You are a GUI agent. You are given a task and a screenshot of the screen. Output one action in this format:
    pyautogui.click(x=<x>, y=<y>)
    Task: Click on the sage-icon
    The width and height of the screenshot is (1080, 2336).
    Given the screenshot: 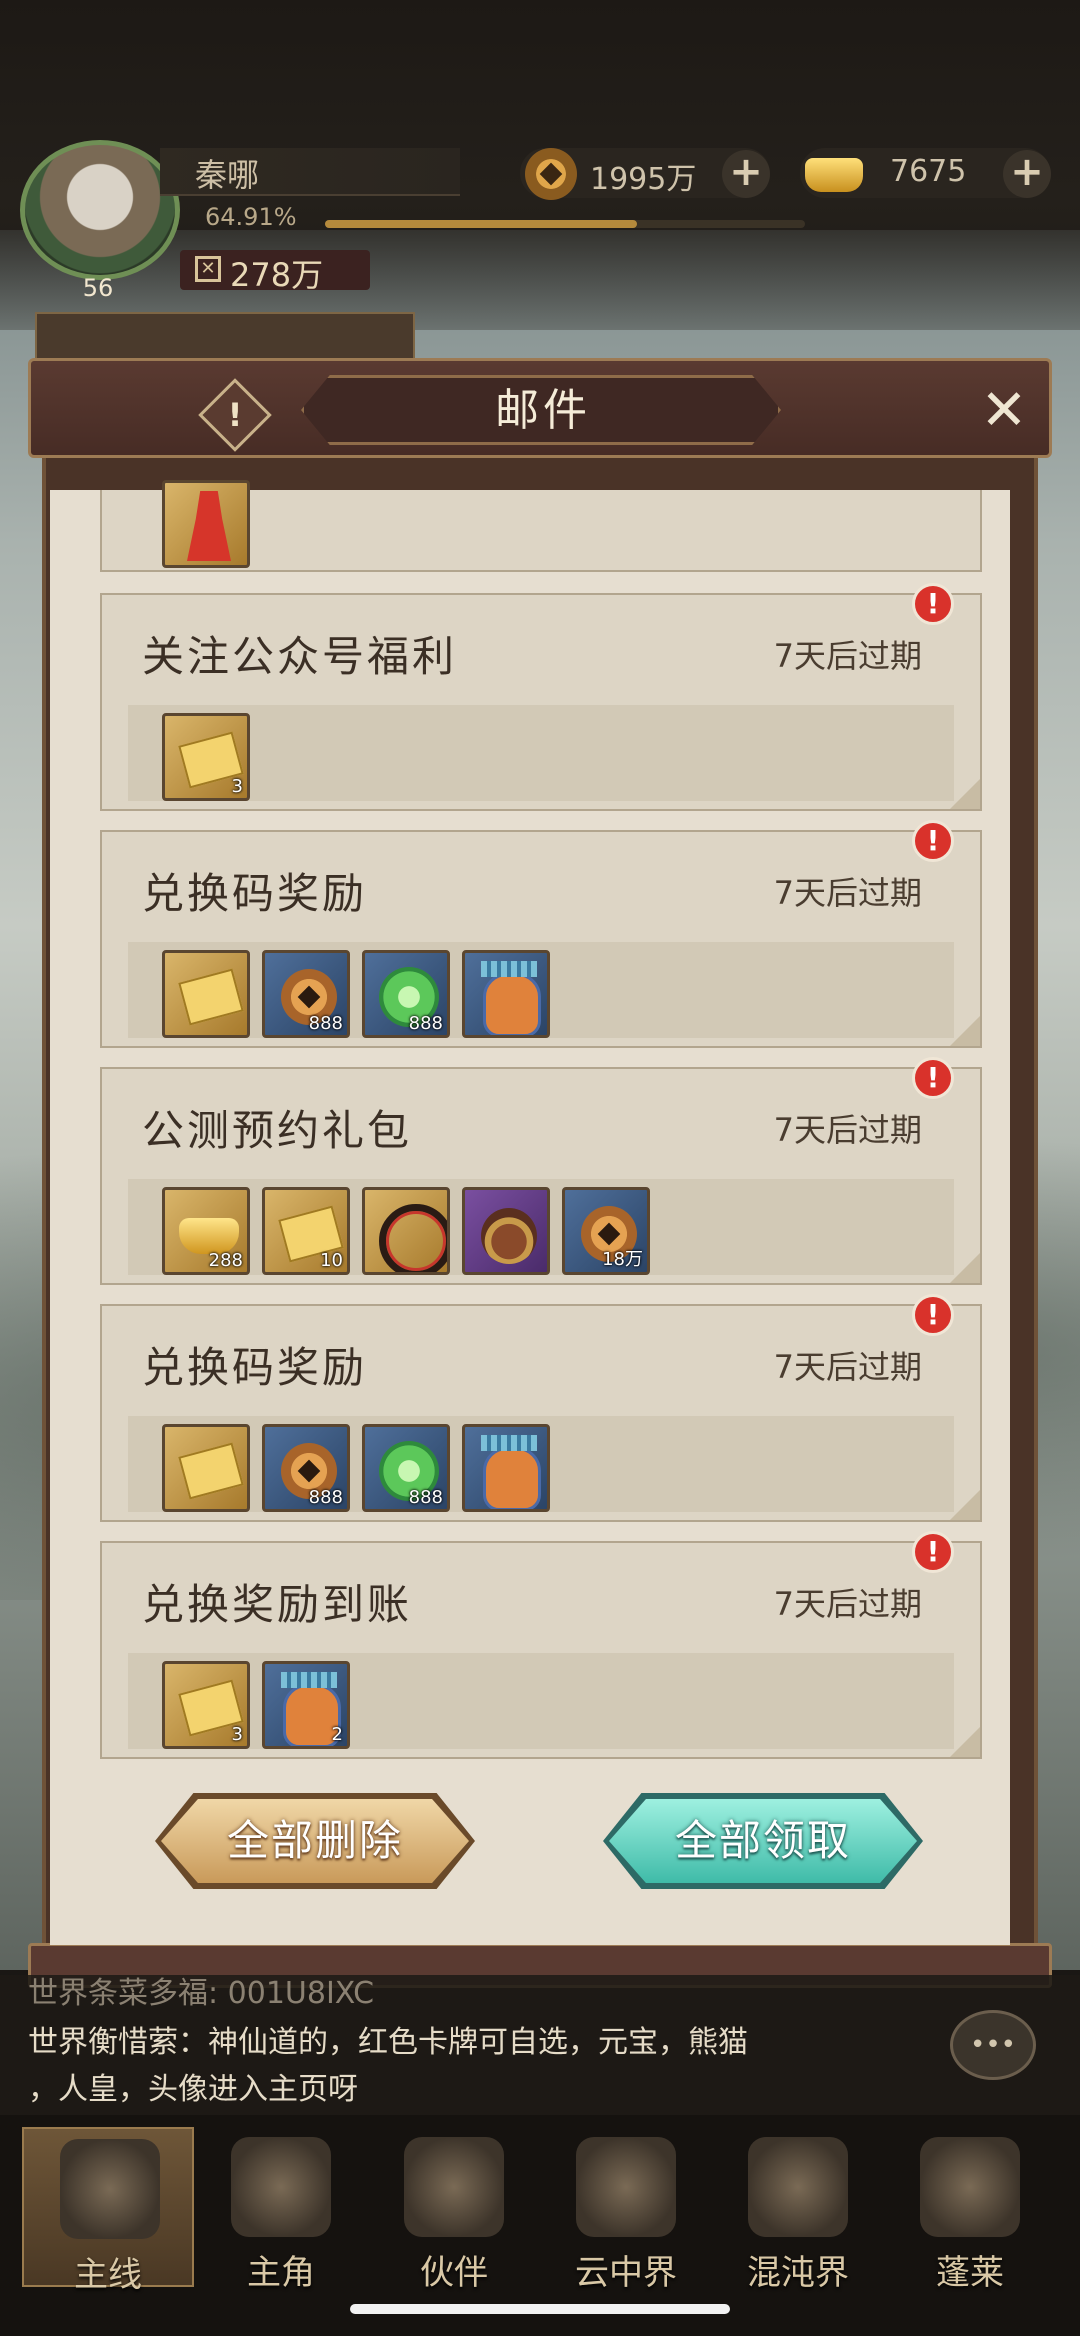 What is the action you would take?
    pyautogui.click(x=970, y=2187)
    